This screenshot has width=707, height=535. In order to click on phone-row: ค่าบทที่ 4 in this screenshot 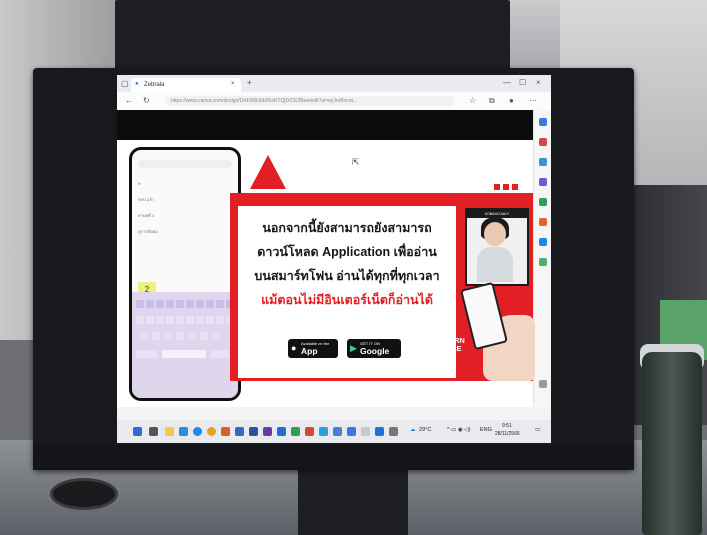, I will do `click(146, 215)`.